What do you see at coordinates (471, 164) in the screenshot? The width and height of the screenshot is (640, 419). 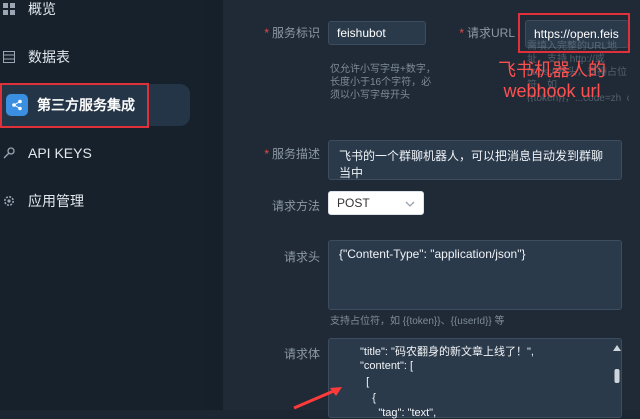 I see `service-desc-value: 飞书的一个群聊机器人，可以把消息自动发到群聊当中` at bounding box center [471, 164].